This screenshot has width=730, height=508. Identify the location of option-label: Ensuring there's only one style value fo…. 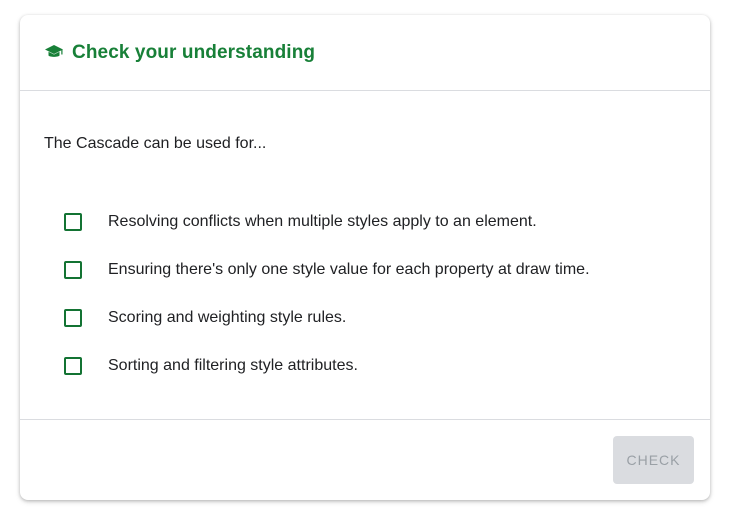
(349, 269).